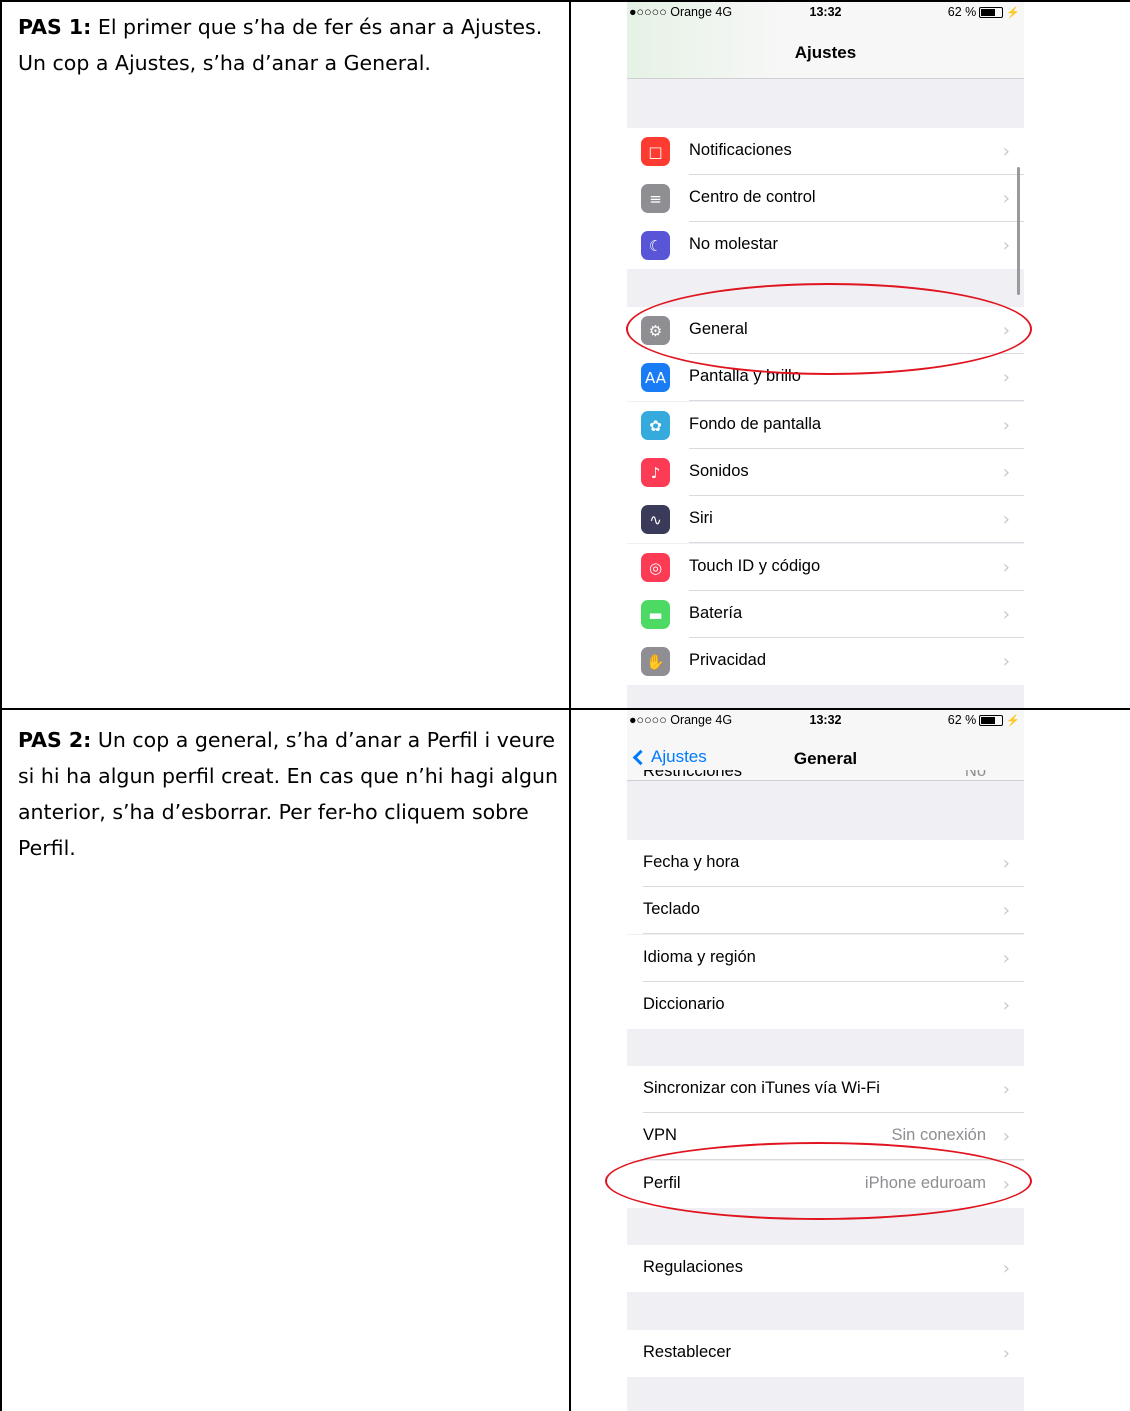 Image resolution: width=1130 pixels, height=1411 pixels. I want to click on general-item-regulaciones: Regulaciones ›, so click(825, 1268).